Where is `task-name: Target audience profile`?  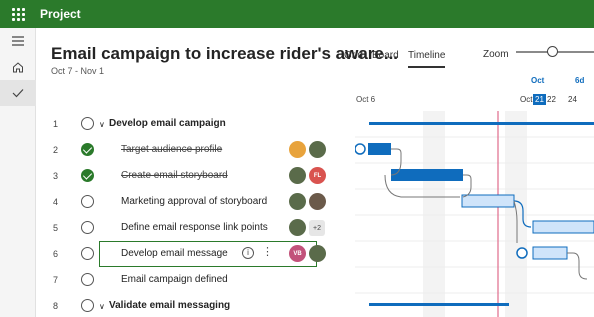
task-name: Target audience profile is located at coordinates (171, 149).